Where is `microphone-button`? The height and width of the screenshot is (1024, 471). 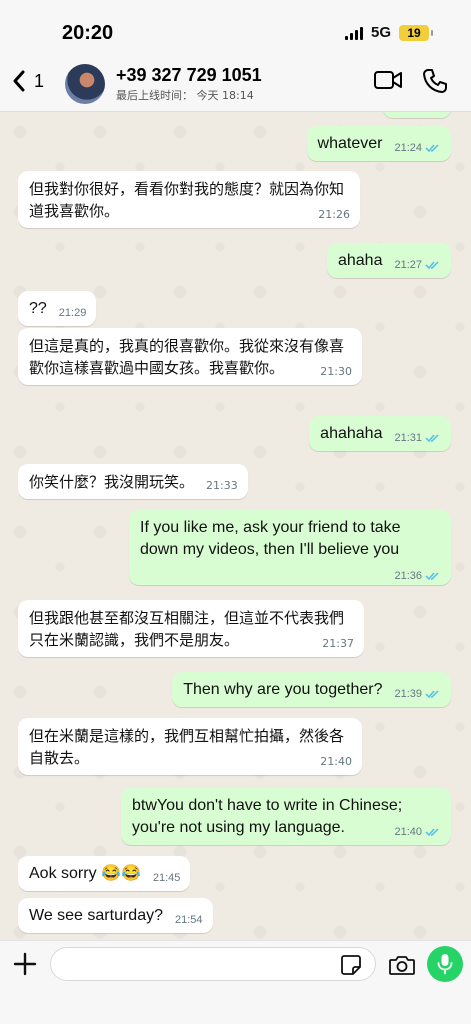
microphone-button is located at coordinates (445, 964).